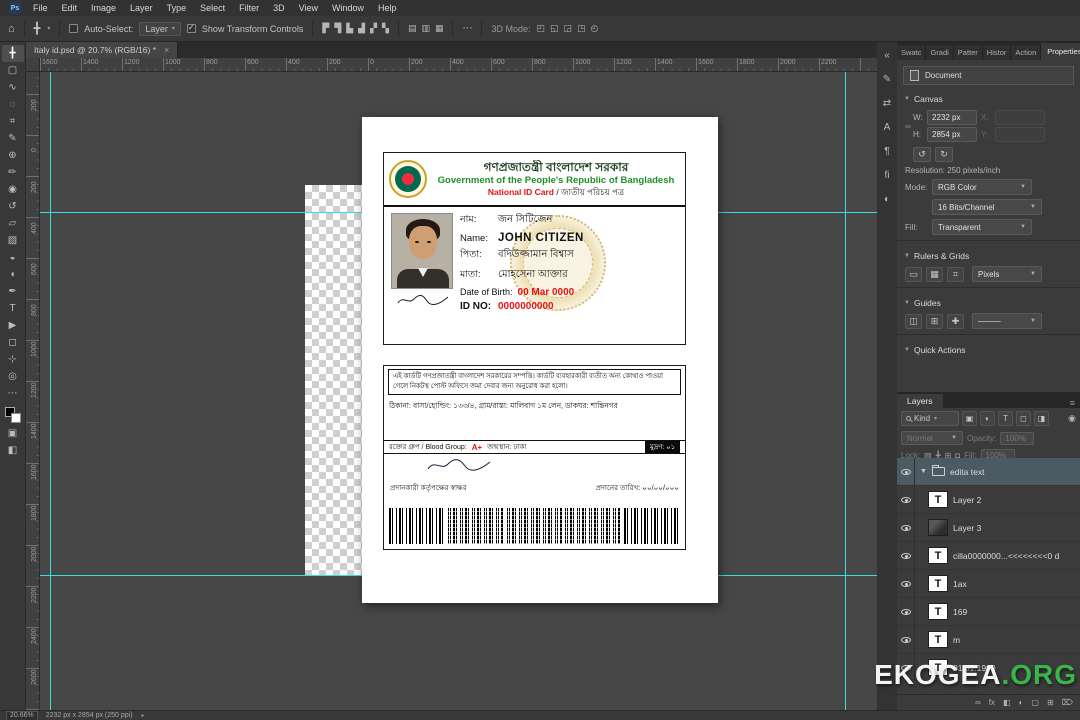 This screenshot has width=1080, height=720. What do you see at coordinates (982, 227) in the screenshot?
I see `canvas-fill-dropdown: Transparent ▼` at bounding box center [982, 227].